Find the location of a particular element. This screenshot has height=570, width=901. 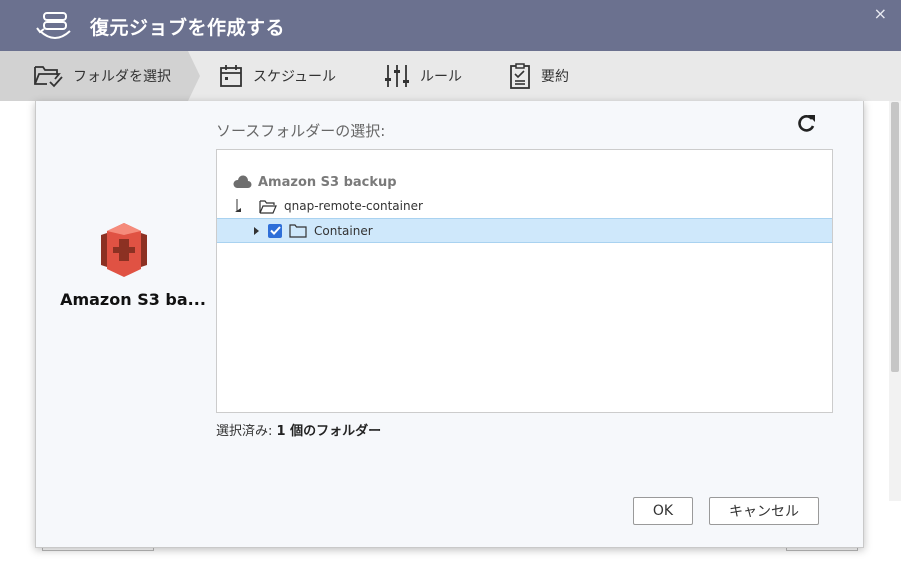

refresh-icon is located at coordinates (806, 125).